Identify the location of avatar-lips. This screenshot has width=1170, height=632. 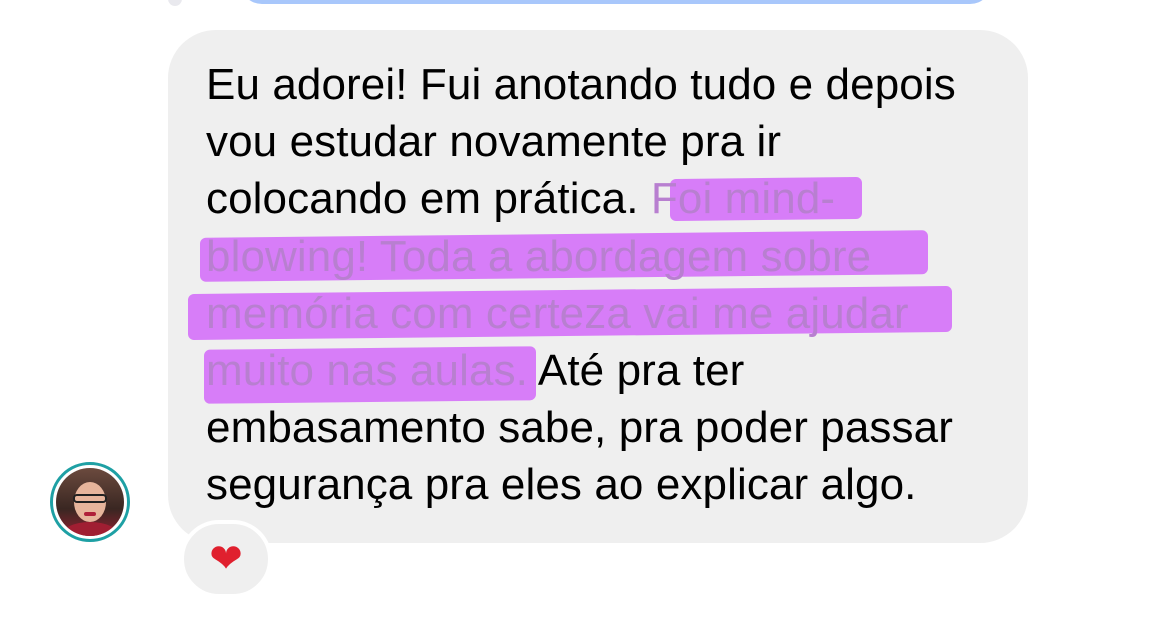
(90, 514).